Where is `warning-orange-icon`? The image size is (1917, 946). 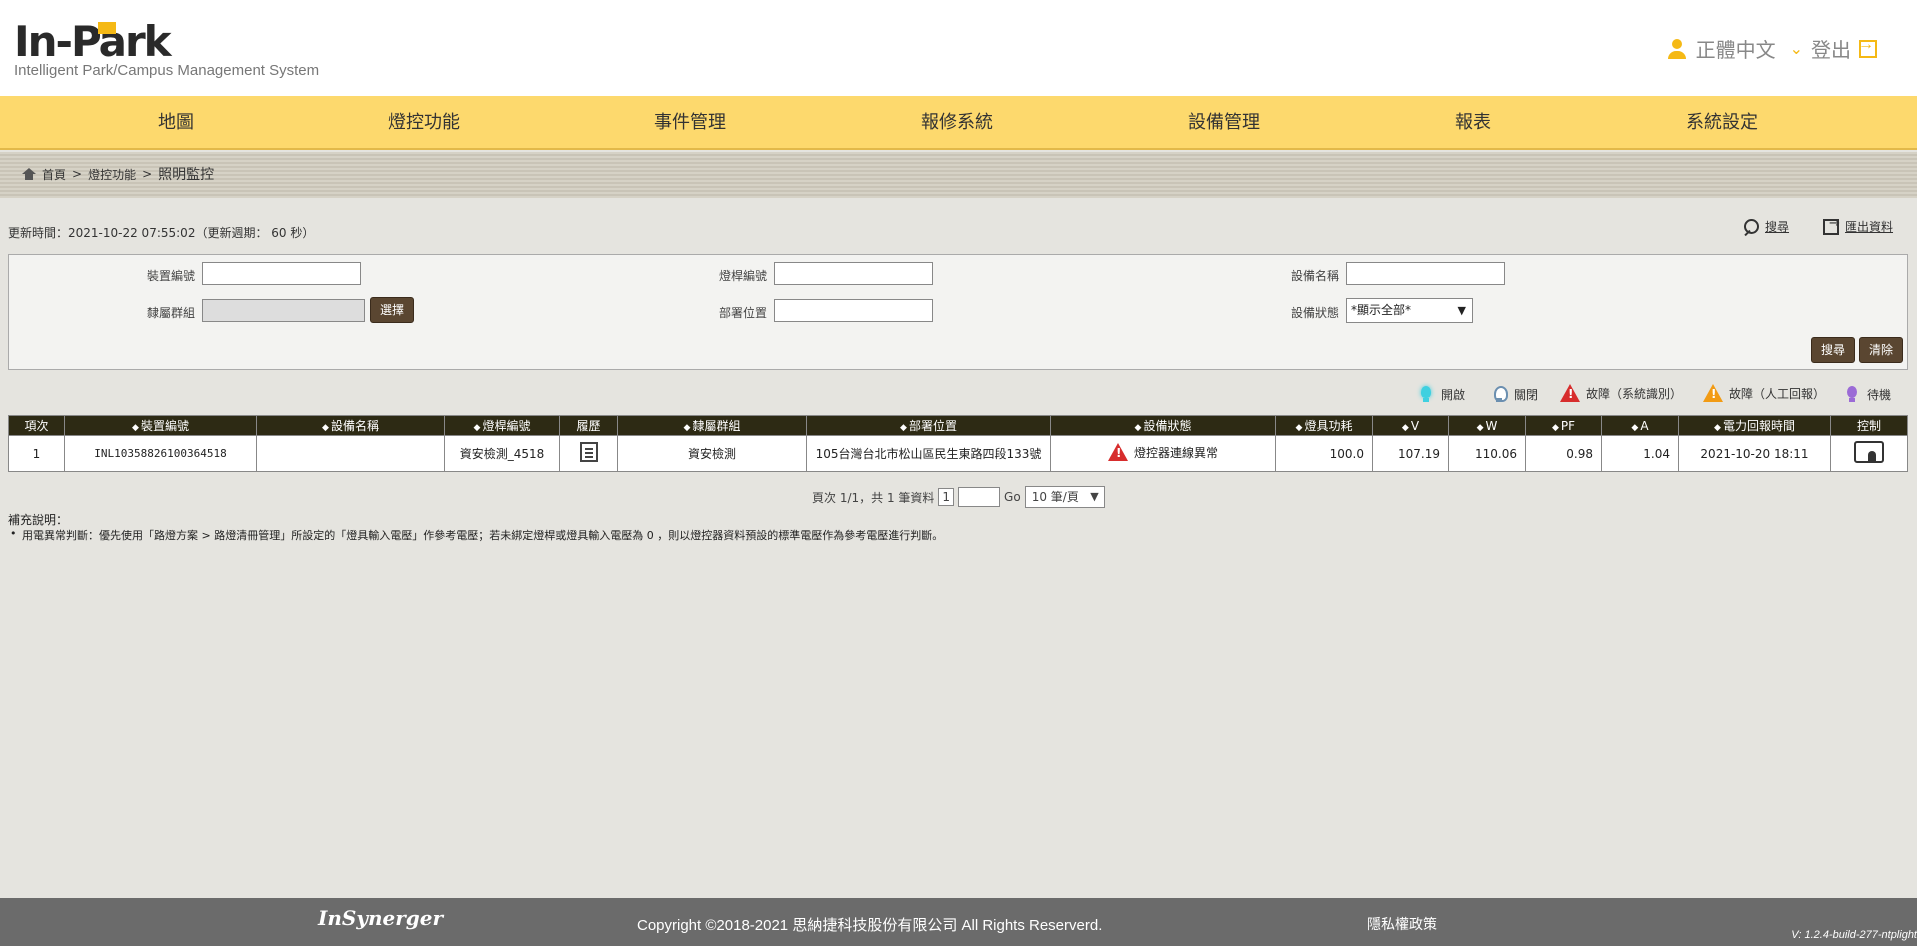
warning-orange-icon is located at coordinates (1713, 393).